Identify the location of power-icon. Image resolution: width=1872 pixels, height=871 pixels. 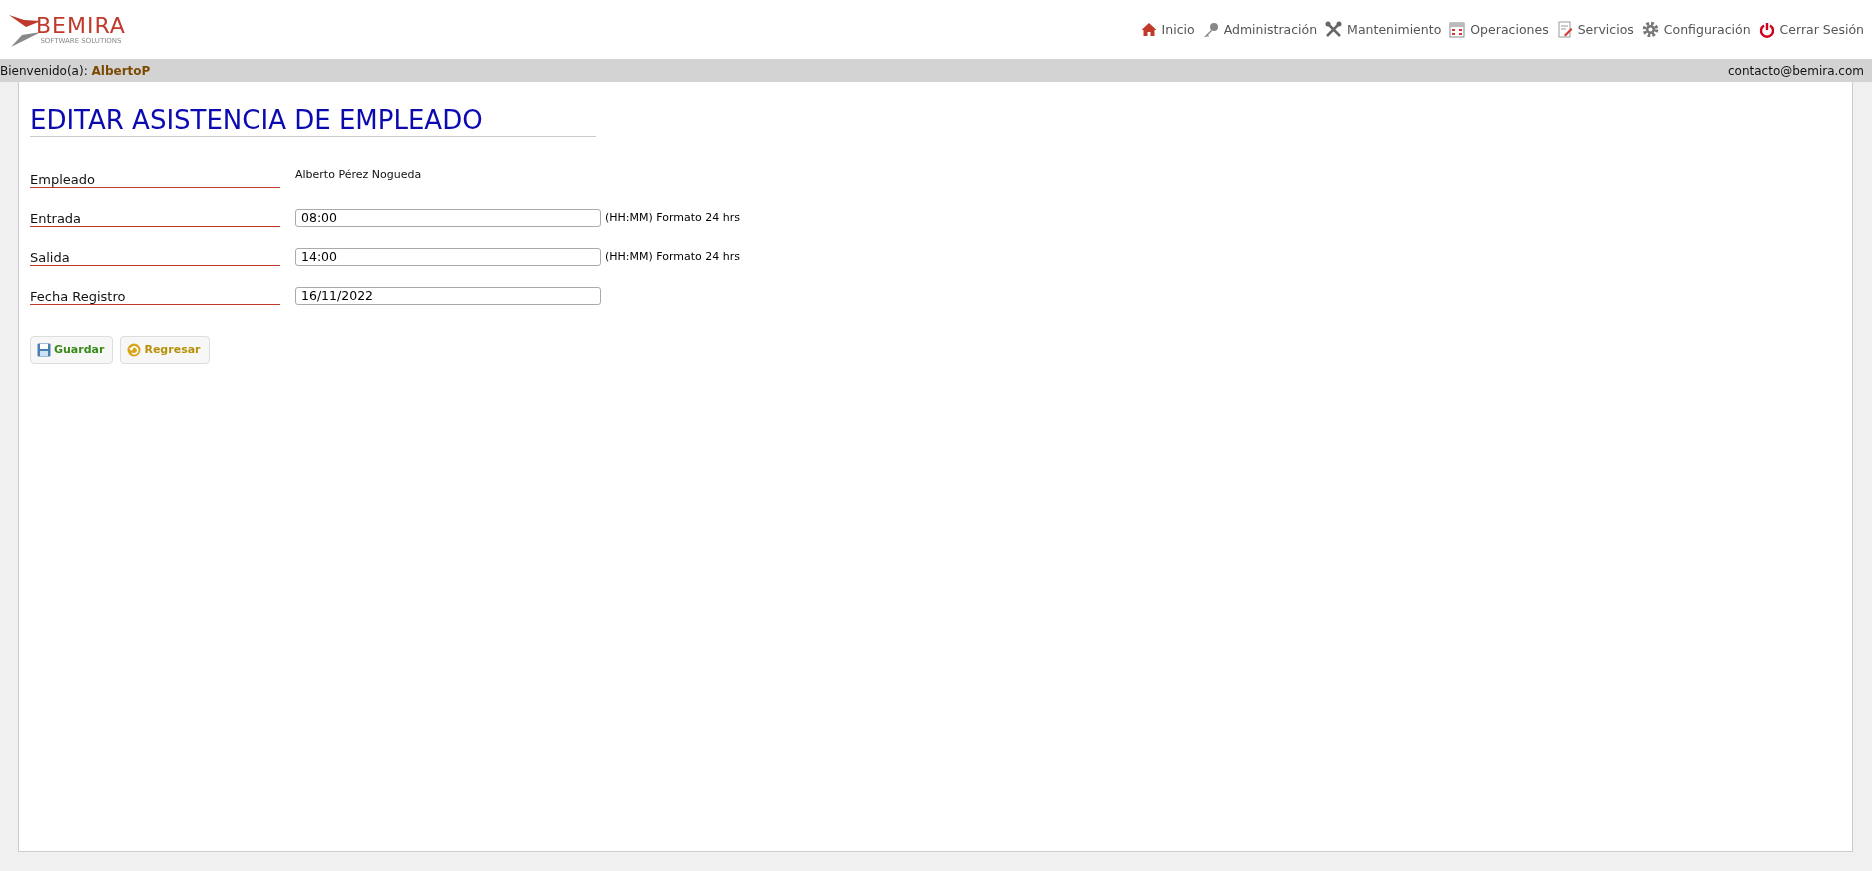
(1766, 29).